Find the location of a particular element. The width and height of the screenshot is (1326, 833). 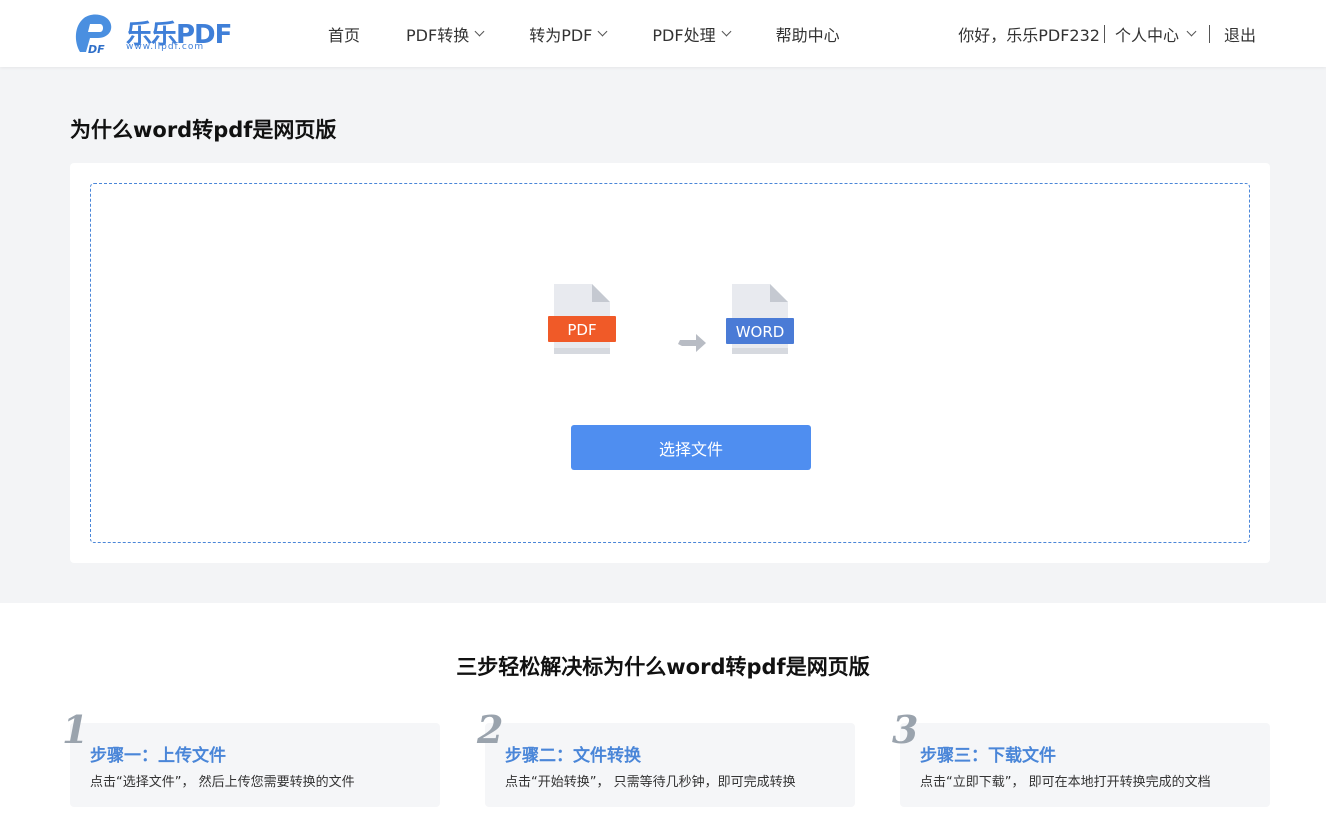

nav-pdf-convert: PDF转换 is located at coordinates (445, 34).